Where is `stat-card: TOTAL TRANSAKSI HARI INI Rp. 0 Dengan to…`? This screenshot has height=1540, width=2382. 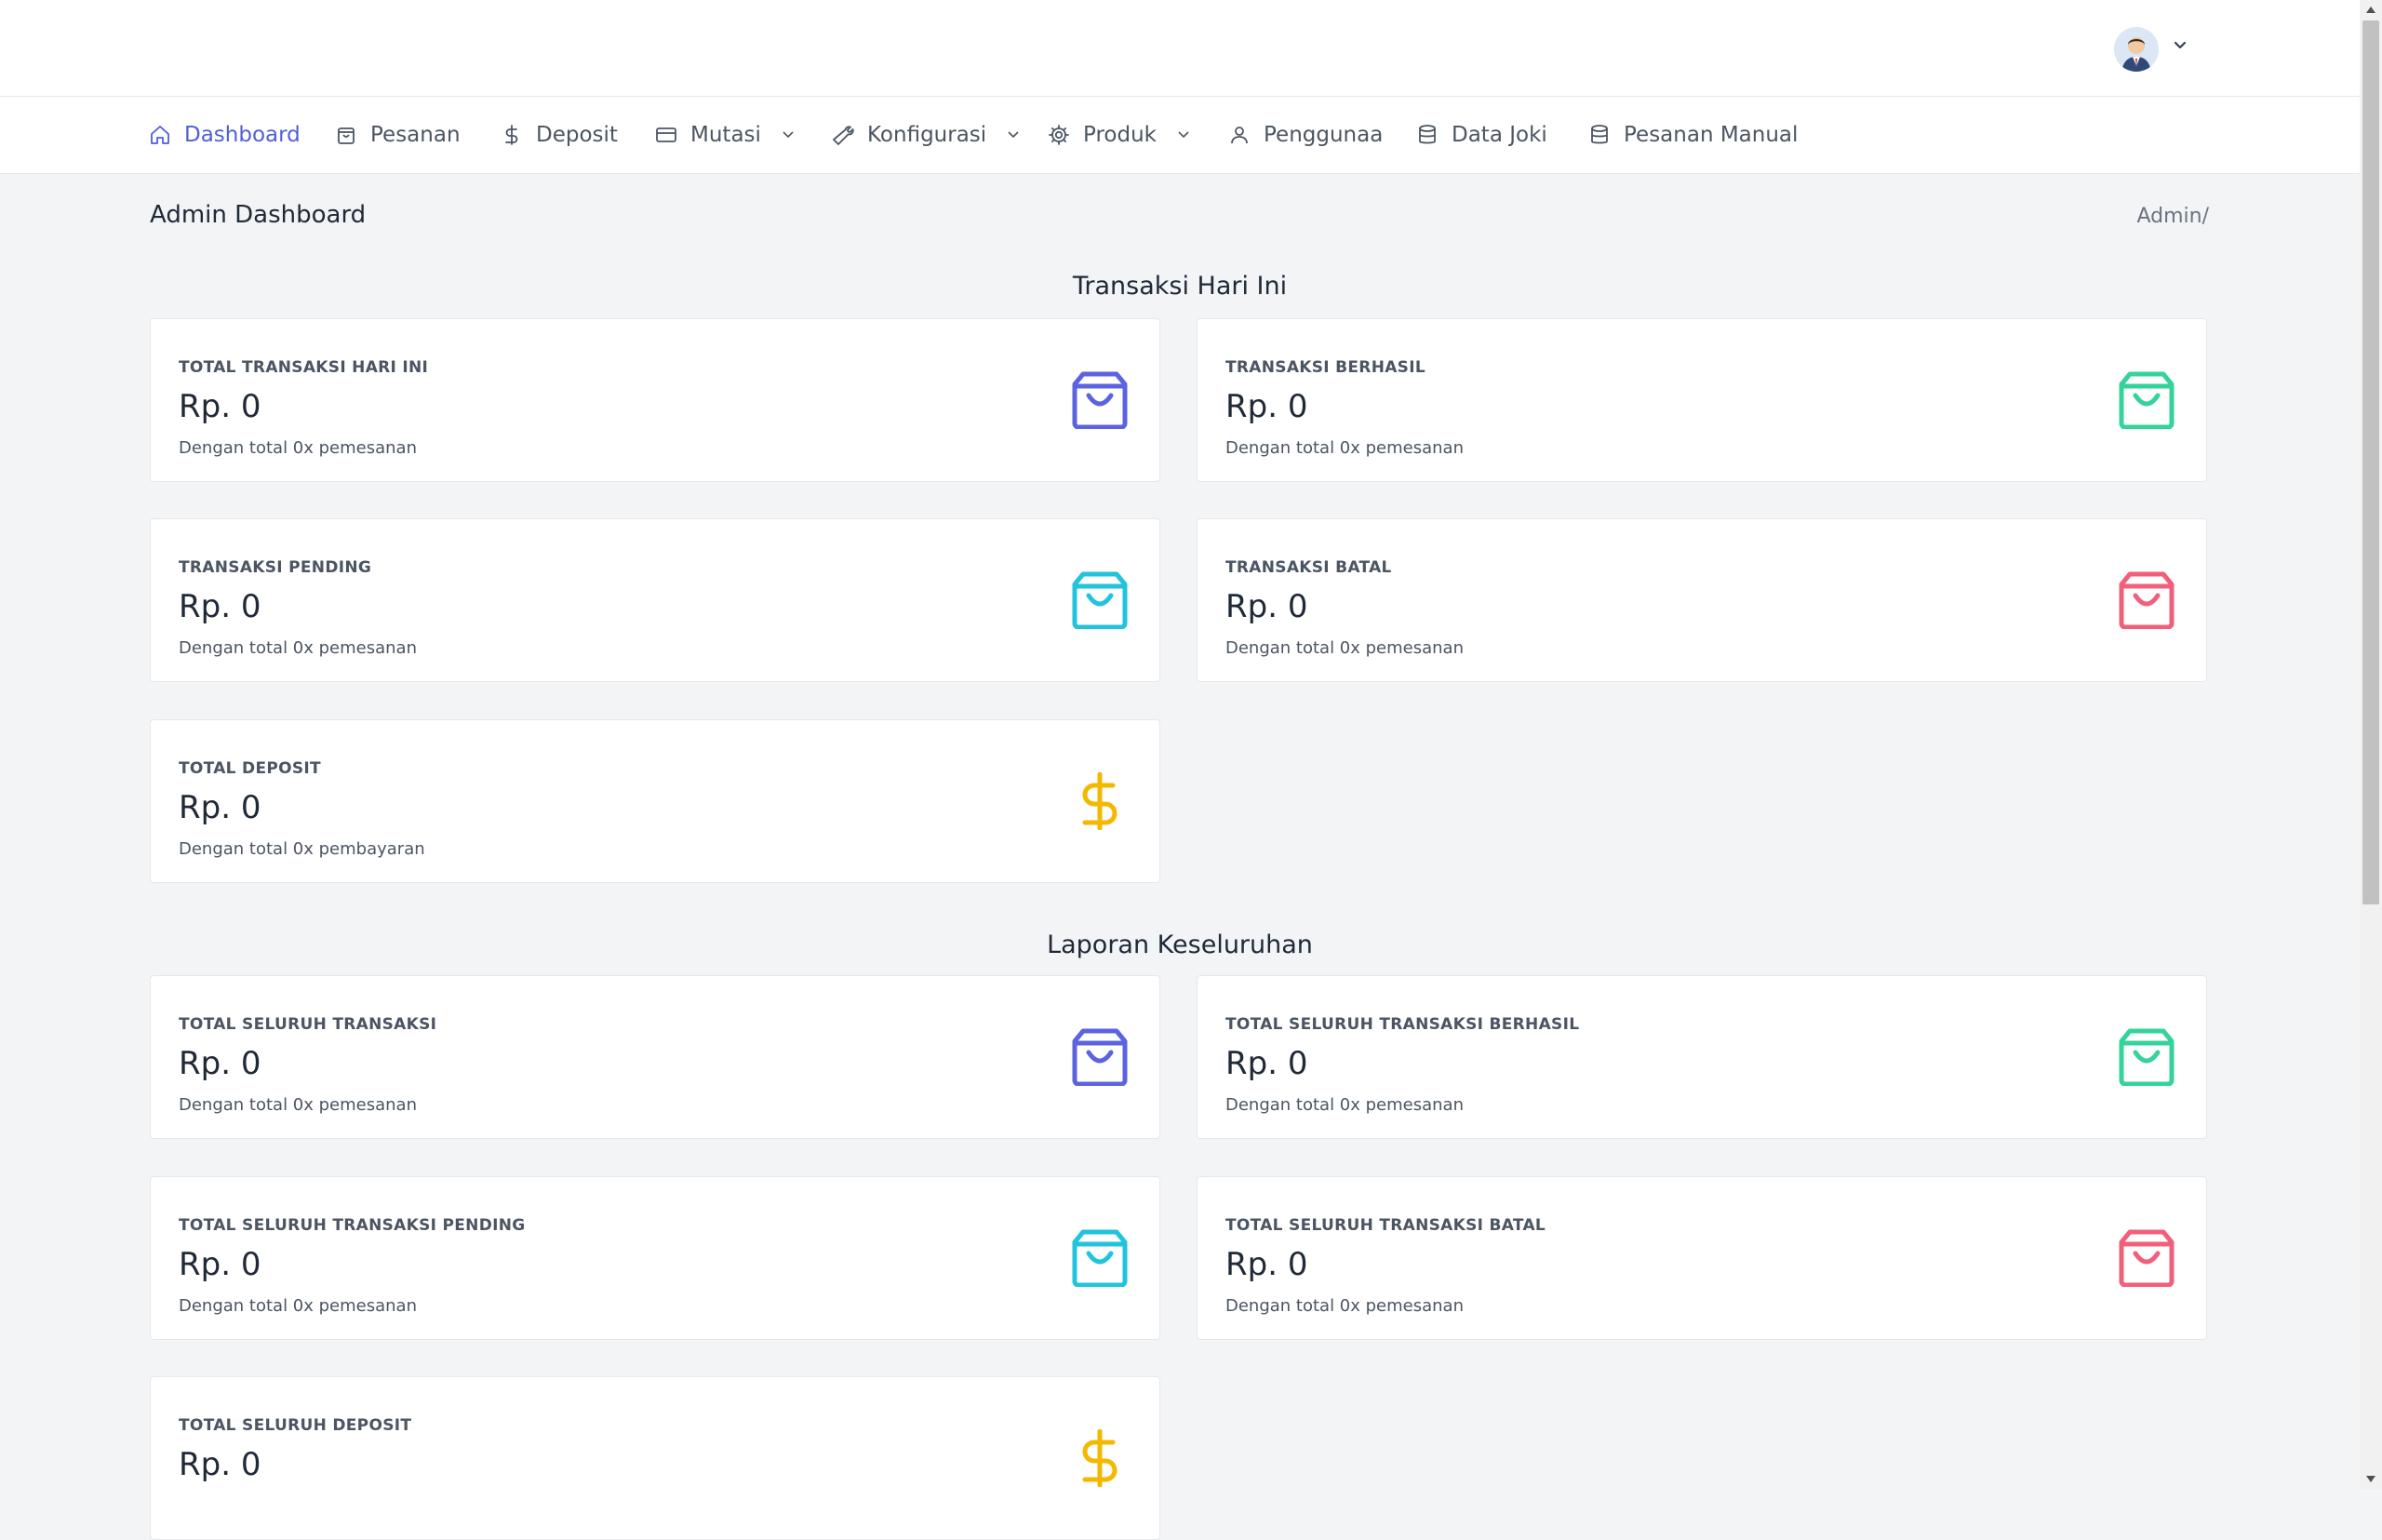
stat-card: TOTAL TRANSAKSI HARI INI Rp. 0 Dengan to… is located at coordinates (655, 400).